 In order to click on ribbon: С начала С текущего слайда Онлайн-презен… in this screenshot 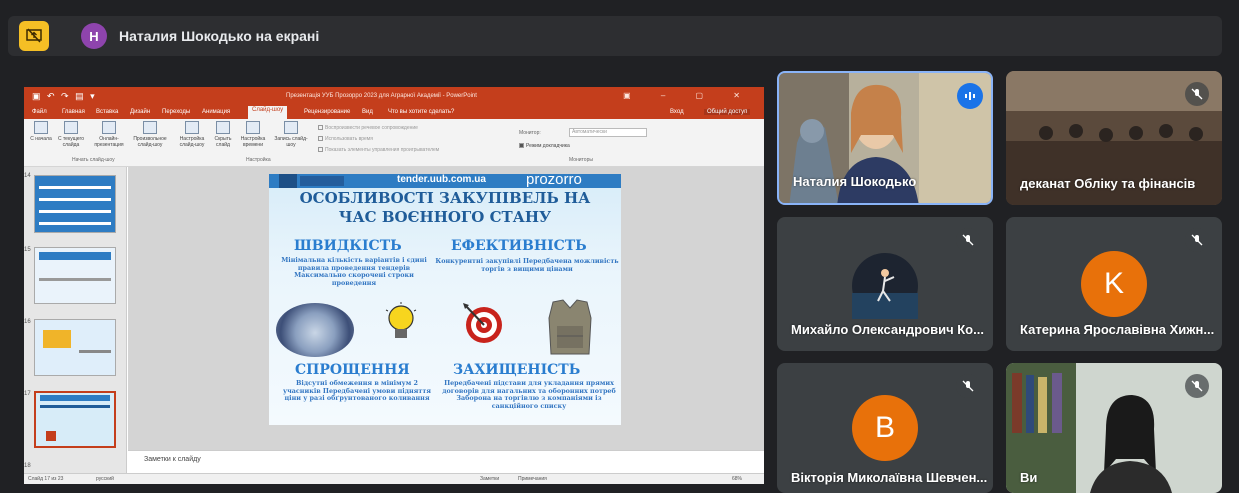, I will do `click(394, 143)`.